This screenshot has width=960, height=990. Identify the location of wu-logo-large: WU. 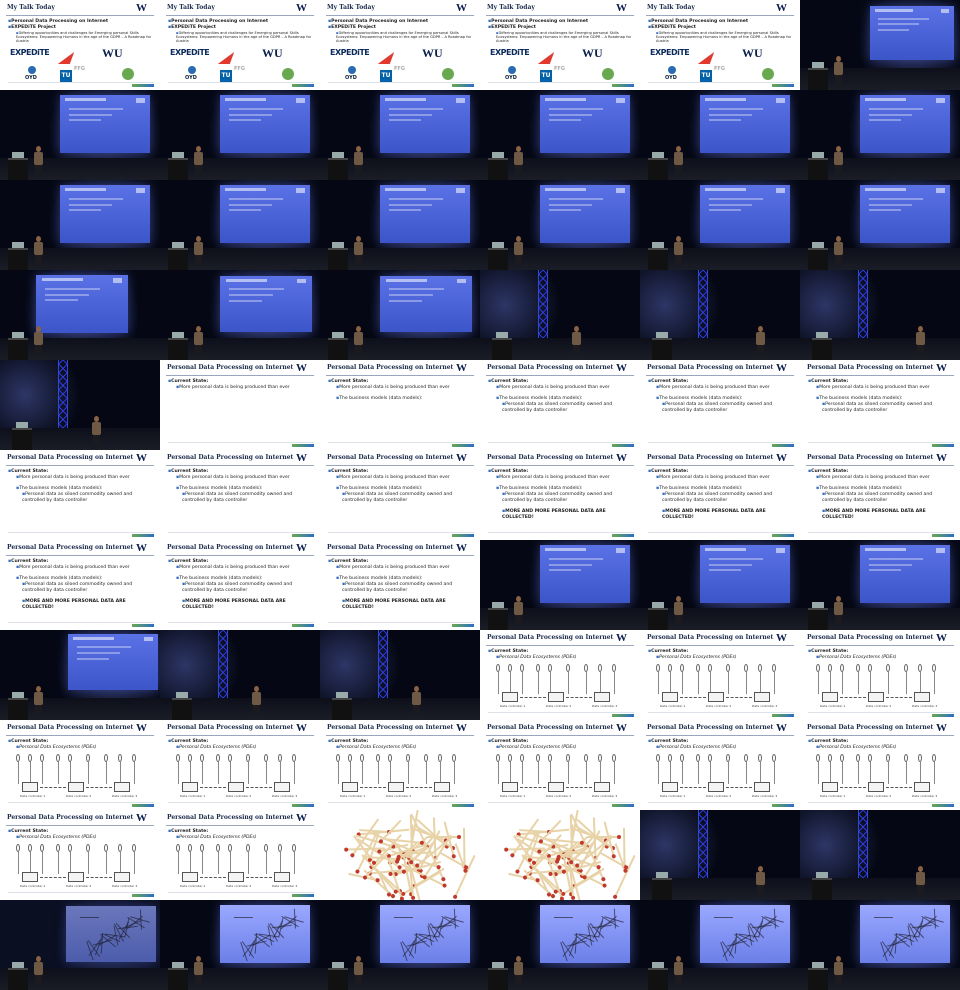
(272, 53).